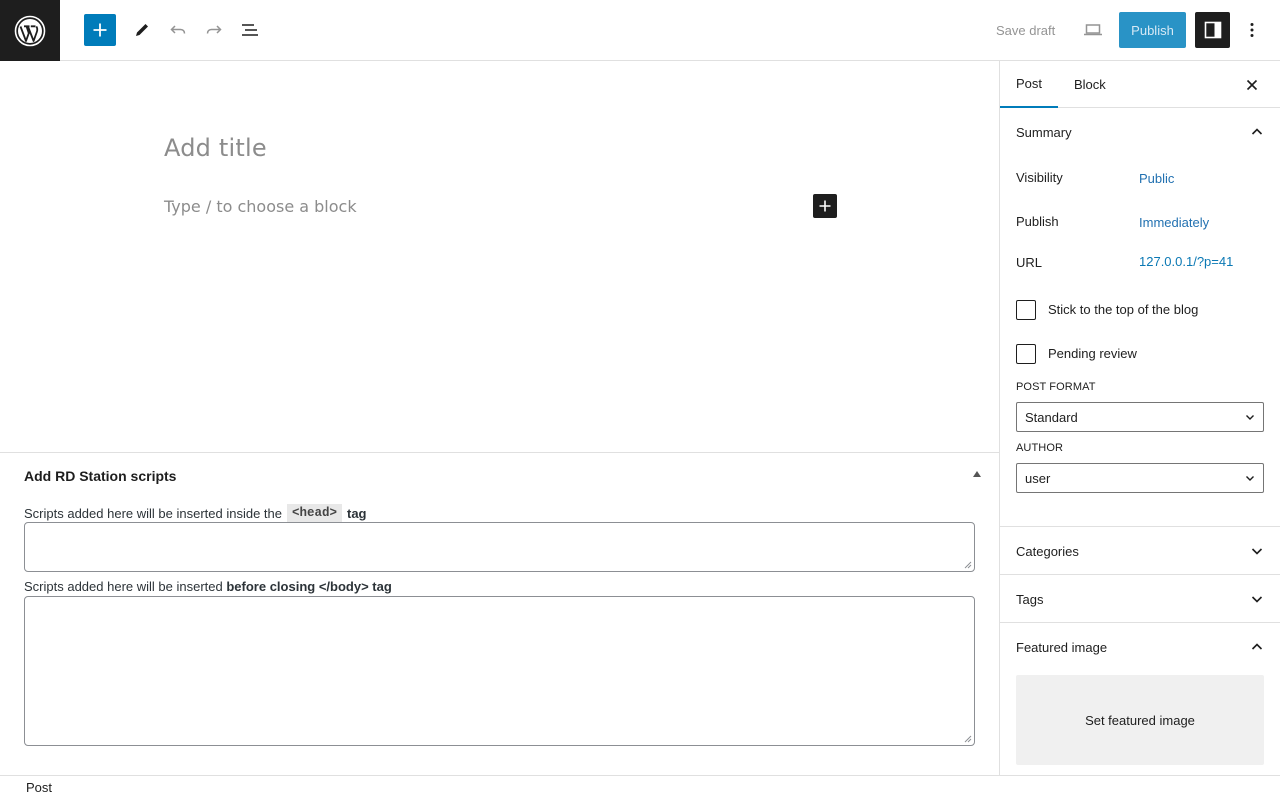 Image resolution: width=1280 pixels, height=800 pixels. Describe the element at coordinates (1140, 478) in the screenshot. I see `author-select: user` at that location.